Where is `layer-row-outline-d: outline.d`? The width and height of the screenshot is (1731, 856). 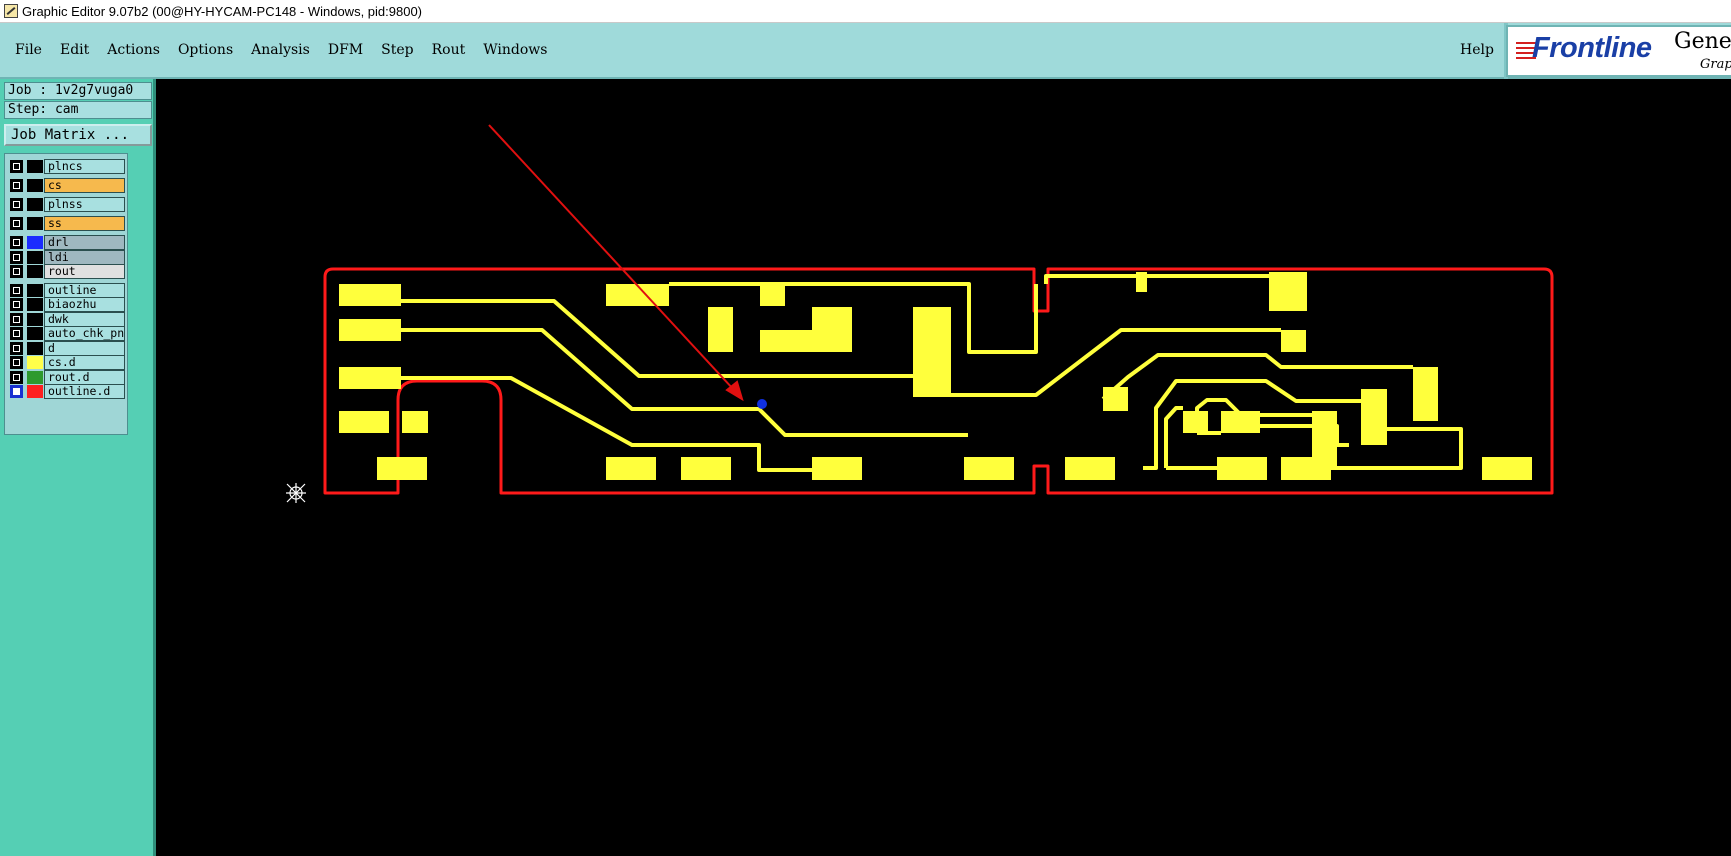
layer-row-outline-d: outline.d is located at coordinates (66, 391).